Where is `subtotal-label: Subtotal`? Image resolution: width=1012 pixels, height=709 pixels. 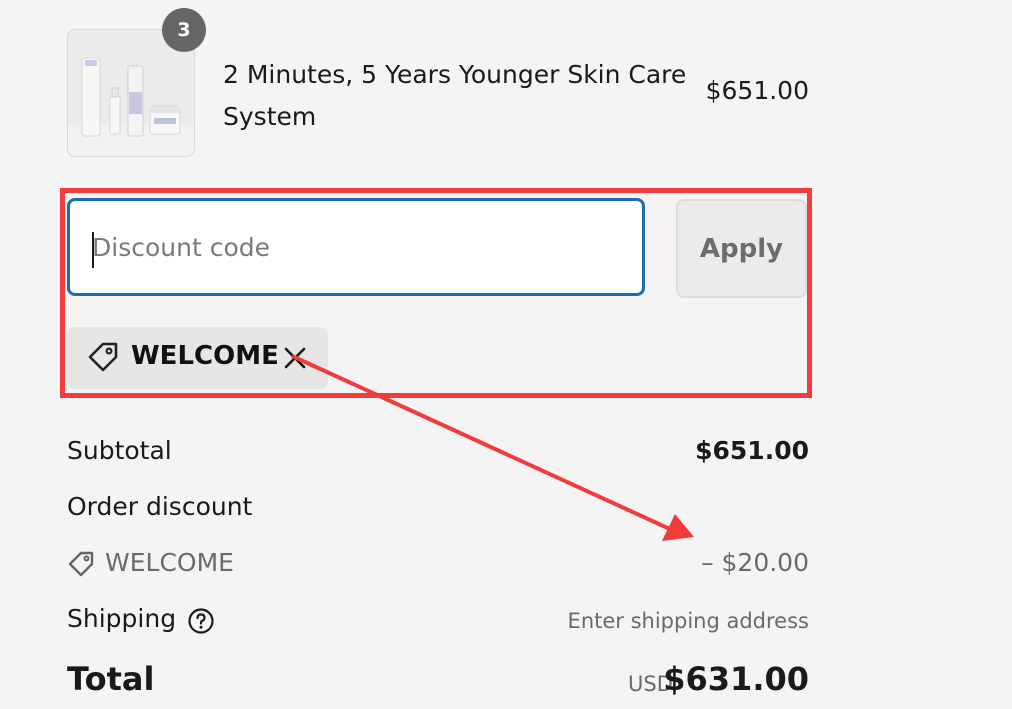 subtotal-label: Subtotal is located at coordinates (119, 450).